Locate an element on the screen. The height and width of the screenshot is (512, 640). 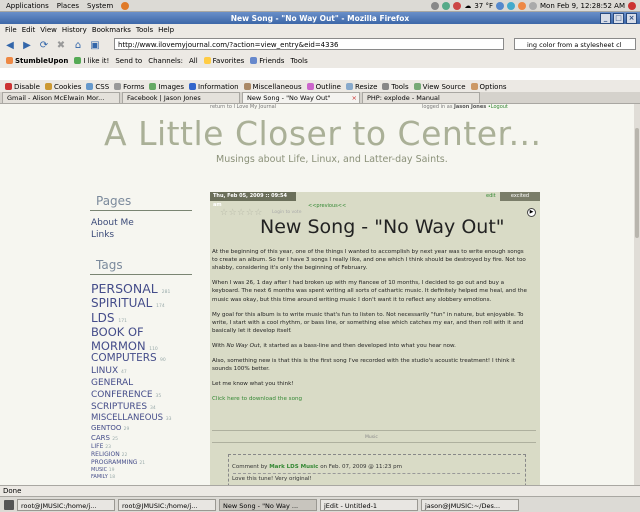
previous-link: <<previous<< is located at coordinates (327, 206).